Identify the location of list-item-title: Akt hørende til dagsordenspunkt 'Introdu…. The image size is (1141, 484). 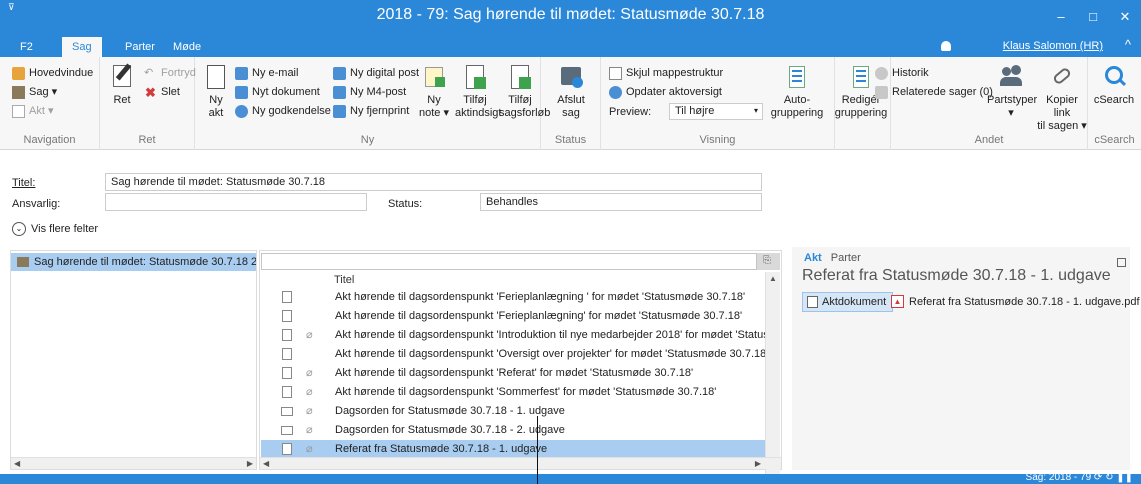
(550, 335).